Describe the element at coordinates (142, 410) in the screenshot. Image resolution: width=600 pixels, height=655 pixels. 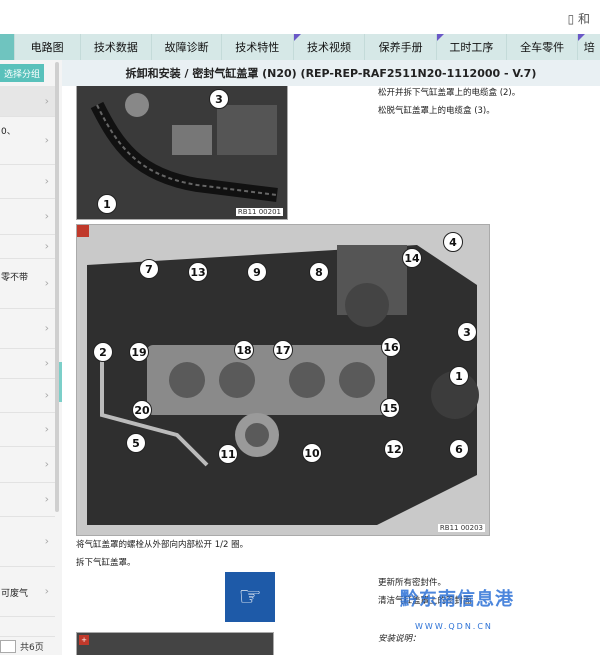
I see `callout: 20` at that location.